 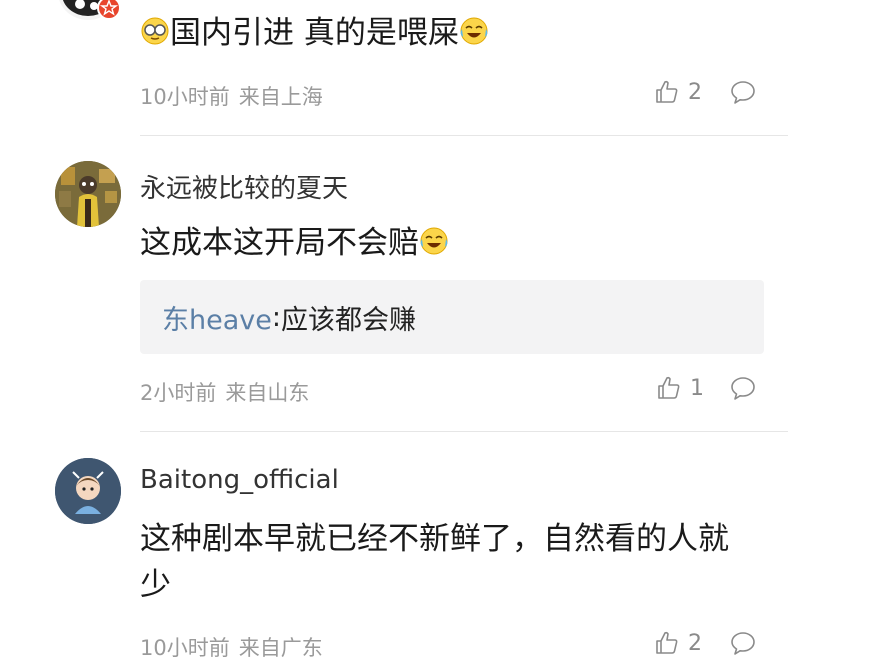 What do you see at coordinates (280, 648) in the screenshot?
I see `comment-location: 来自广东` at bounding box center [280, 648].